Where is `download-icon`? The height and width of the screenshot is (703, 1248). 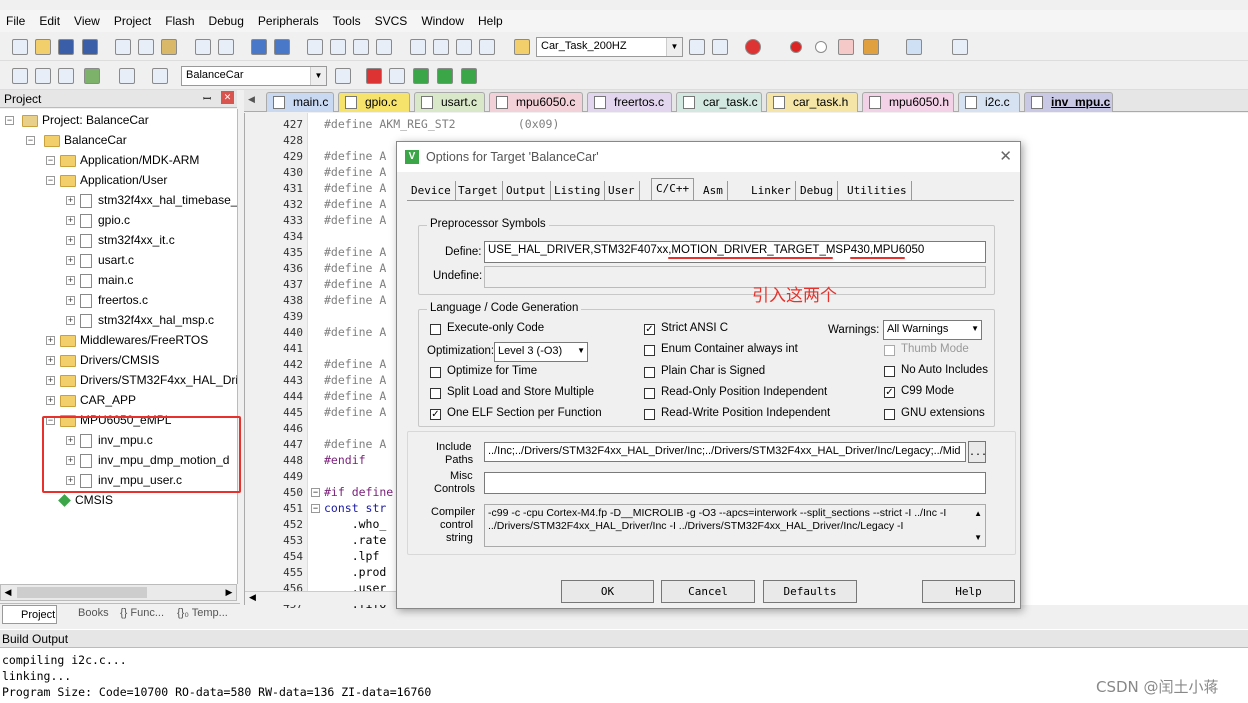
download-icon is located at coordinates (160, 76).